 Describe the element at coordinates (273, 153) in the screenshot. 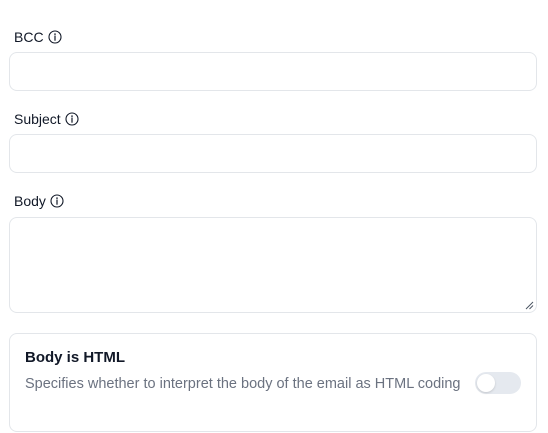

I see `subject-input` at that location.